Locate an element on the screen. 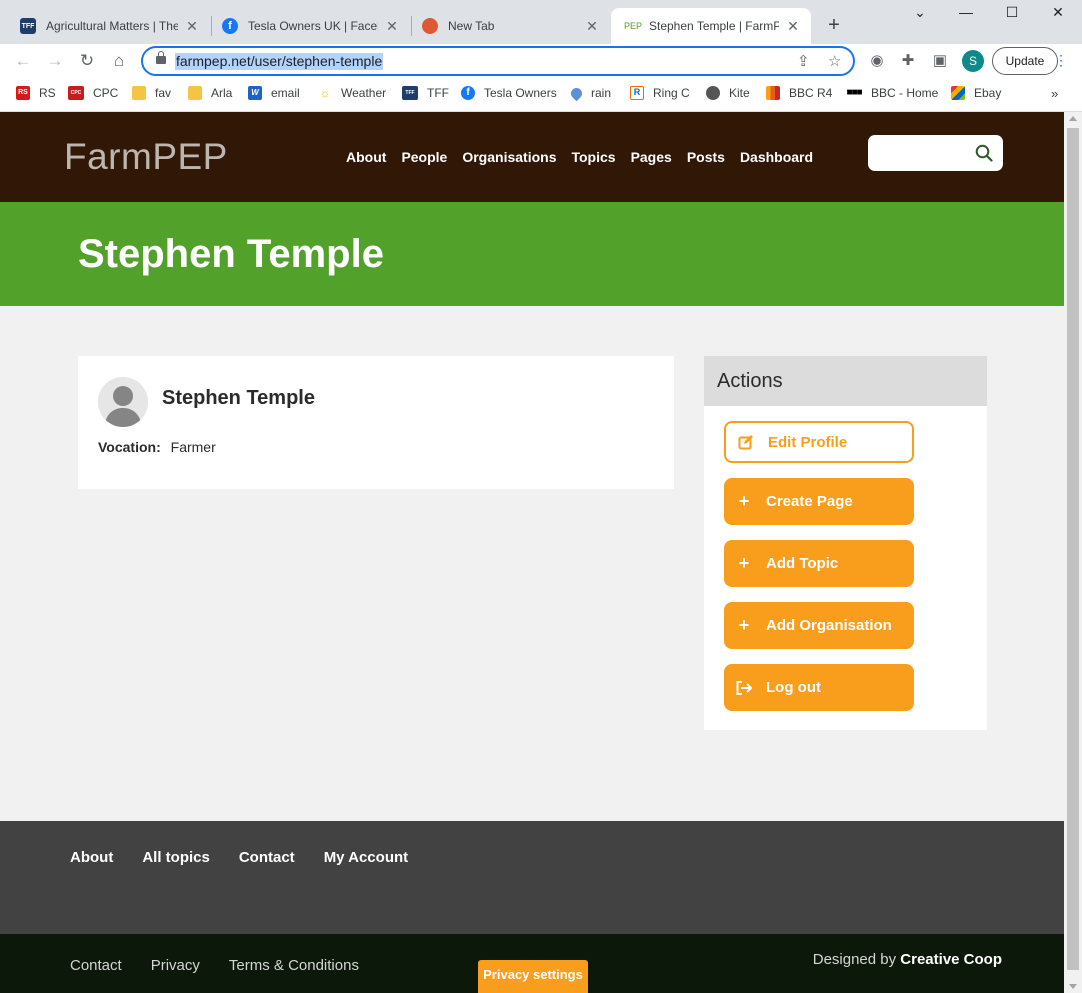  bookmark-fav: fav is located at coordinates (151, 93).